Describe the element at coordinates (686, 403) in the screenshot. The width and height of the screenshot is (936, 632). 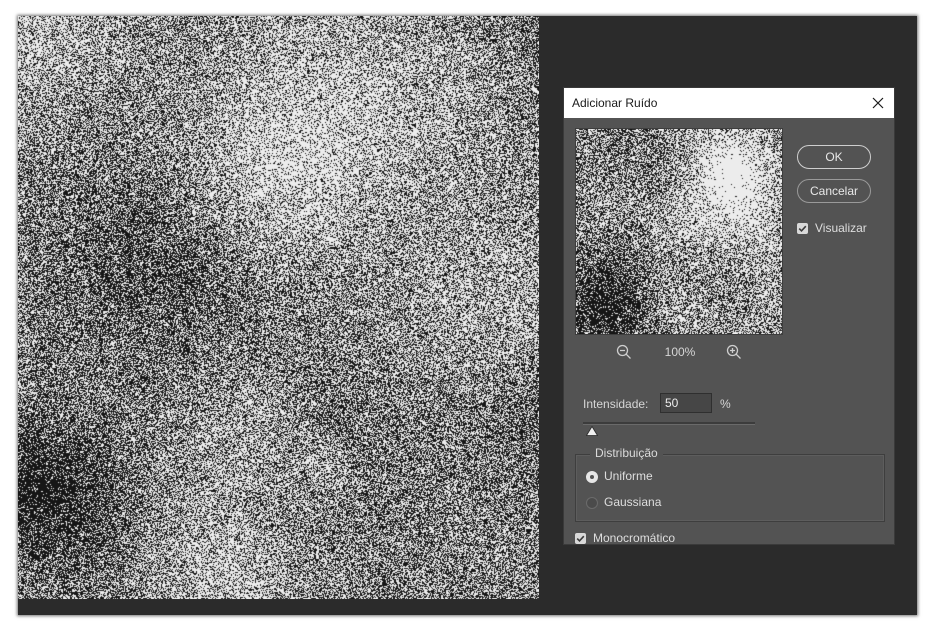
I see `intensity-input` at that location.